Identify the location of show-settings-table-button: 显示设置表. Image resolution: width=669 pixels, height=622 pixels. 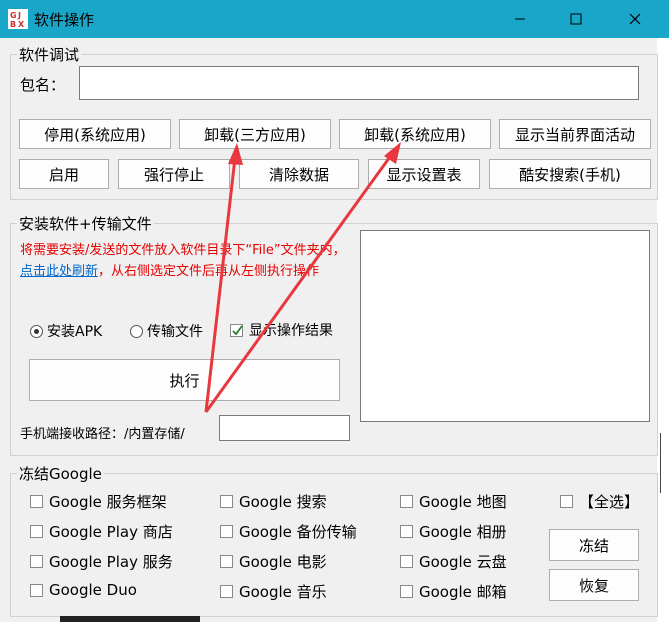
(424, 174).